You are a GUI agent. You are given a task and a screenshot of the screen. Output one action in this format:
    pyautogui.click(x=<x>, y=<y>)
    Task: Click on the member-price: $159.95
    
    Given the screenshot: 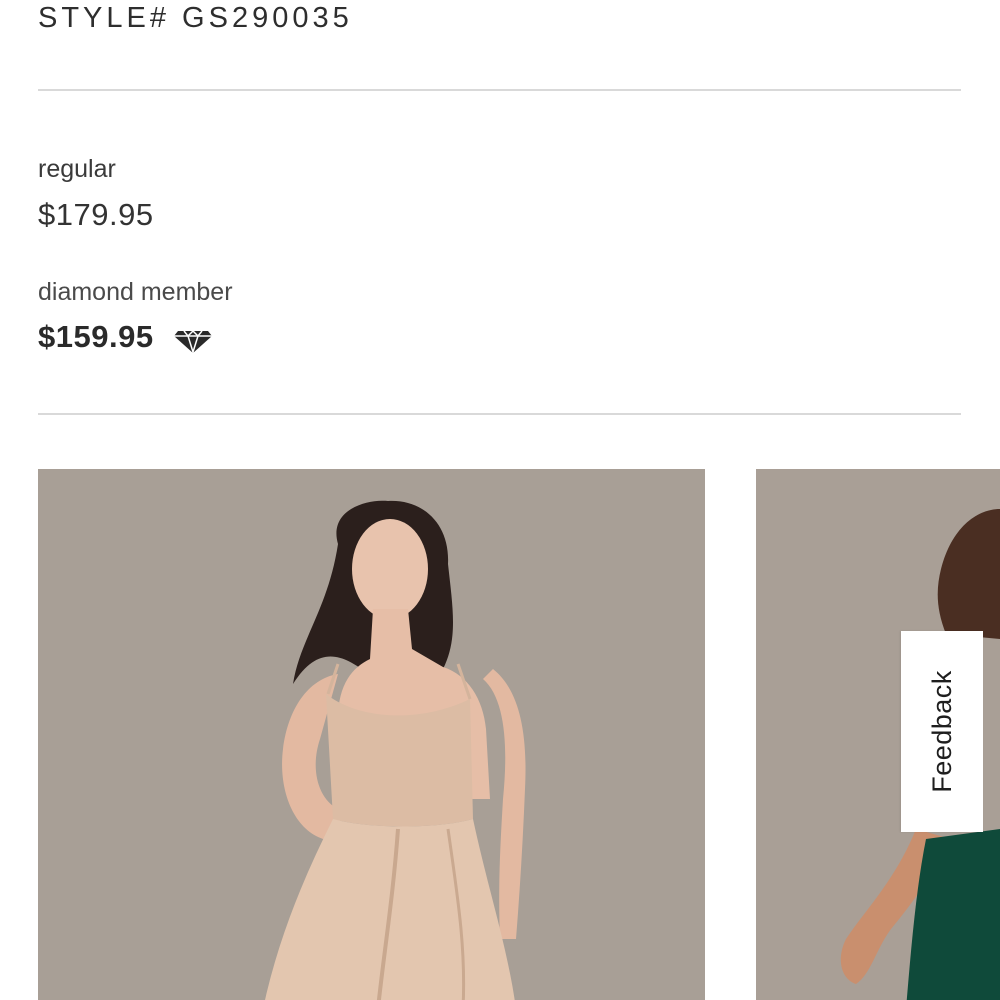 What is the action you would take?
    pyautogui.click(x=96, y=336)
    